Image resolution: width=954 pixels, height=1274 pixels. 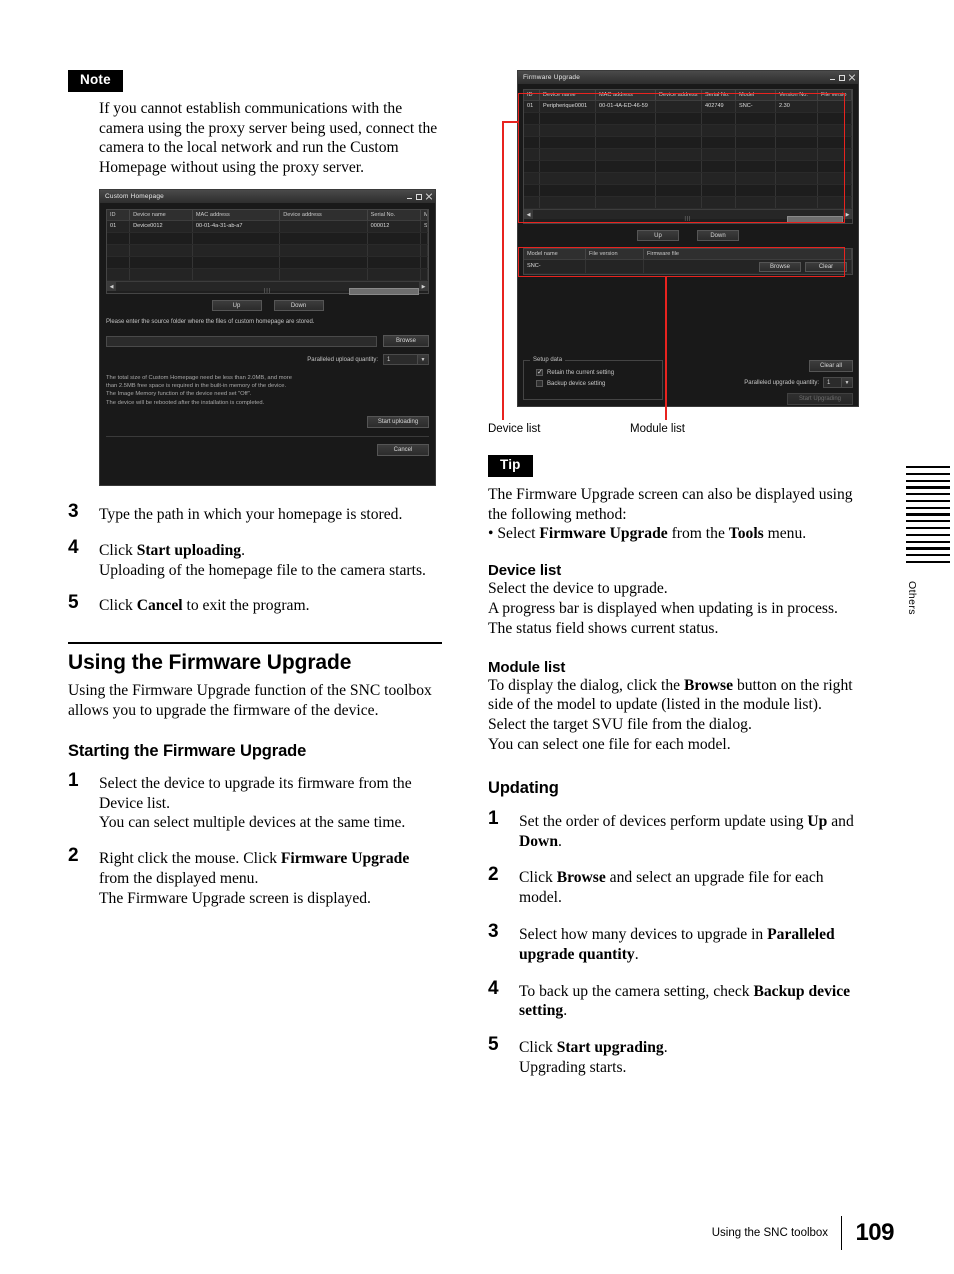 What do you see at coordinates (514, 429) in the screenshot?
I see `callout-device-list: Device list` at bounding box center [514, 429].